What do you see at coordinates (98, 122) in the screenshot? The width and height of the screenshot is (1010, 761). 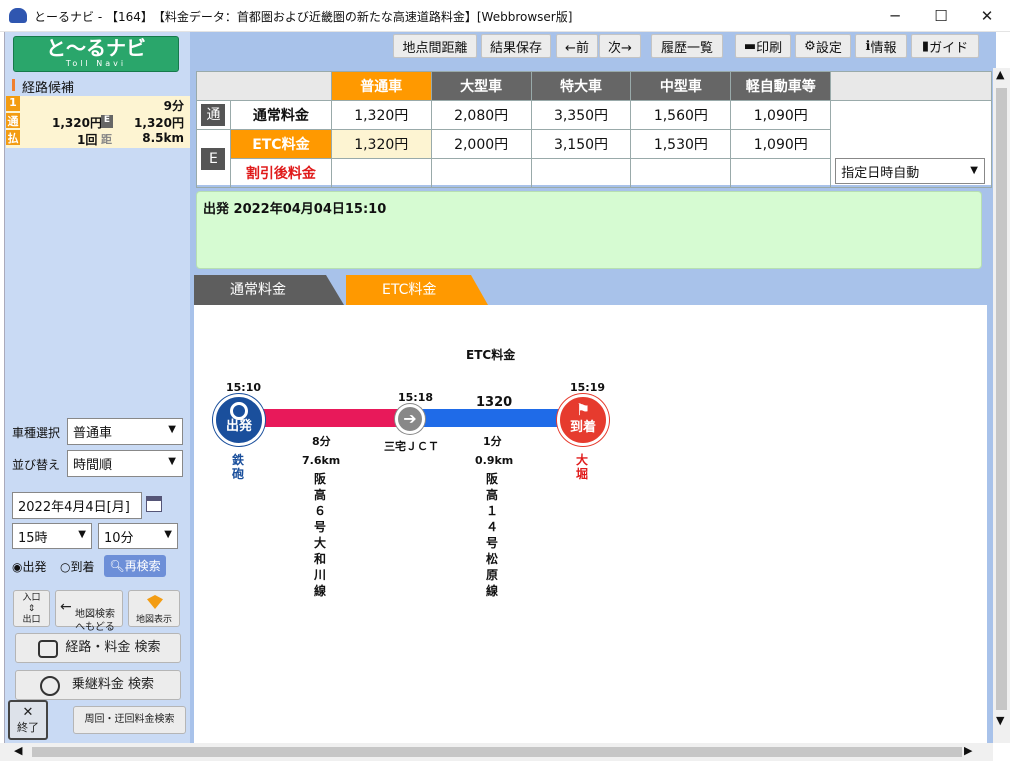 I see `route-candidate-item: 1 9分 通 1,320円 E 1,320円 払 1回 距 8.5km` at bounding box center [98, 122].